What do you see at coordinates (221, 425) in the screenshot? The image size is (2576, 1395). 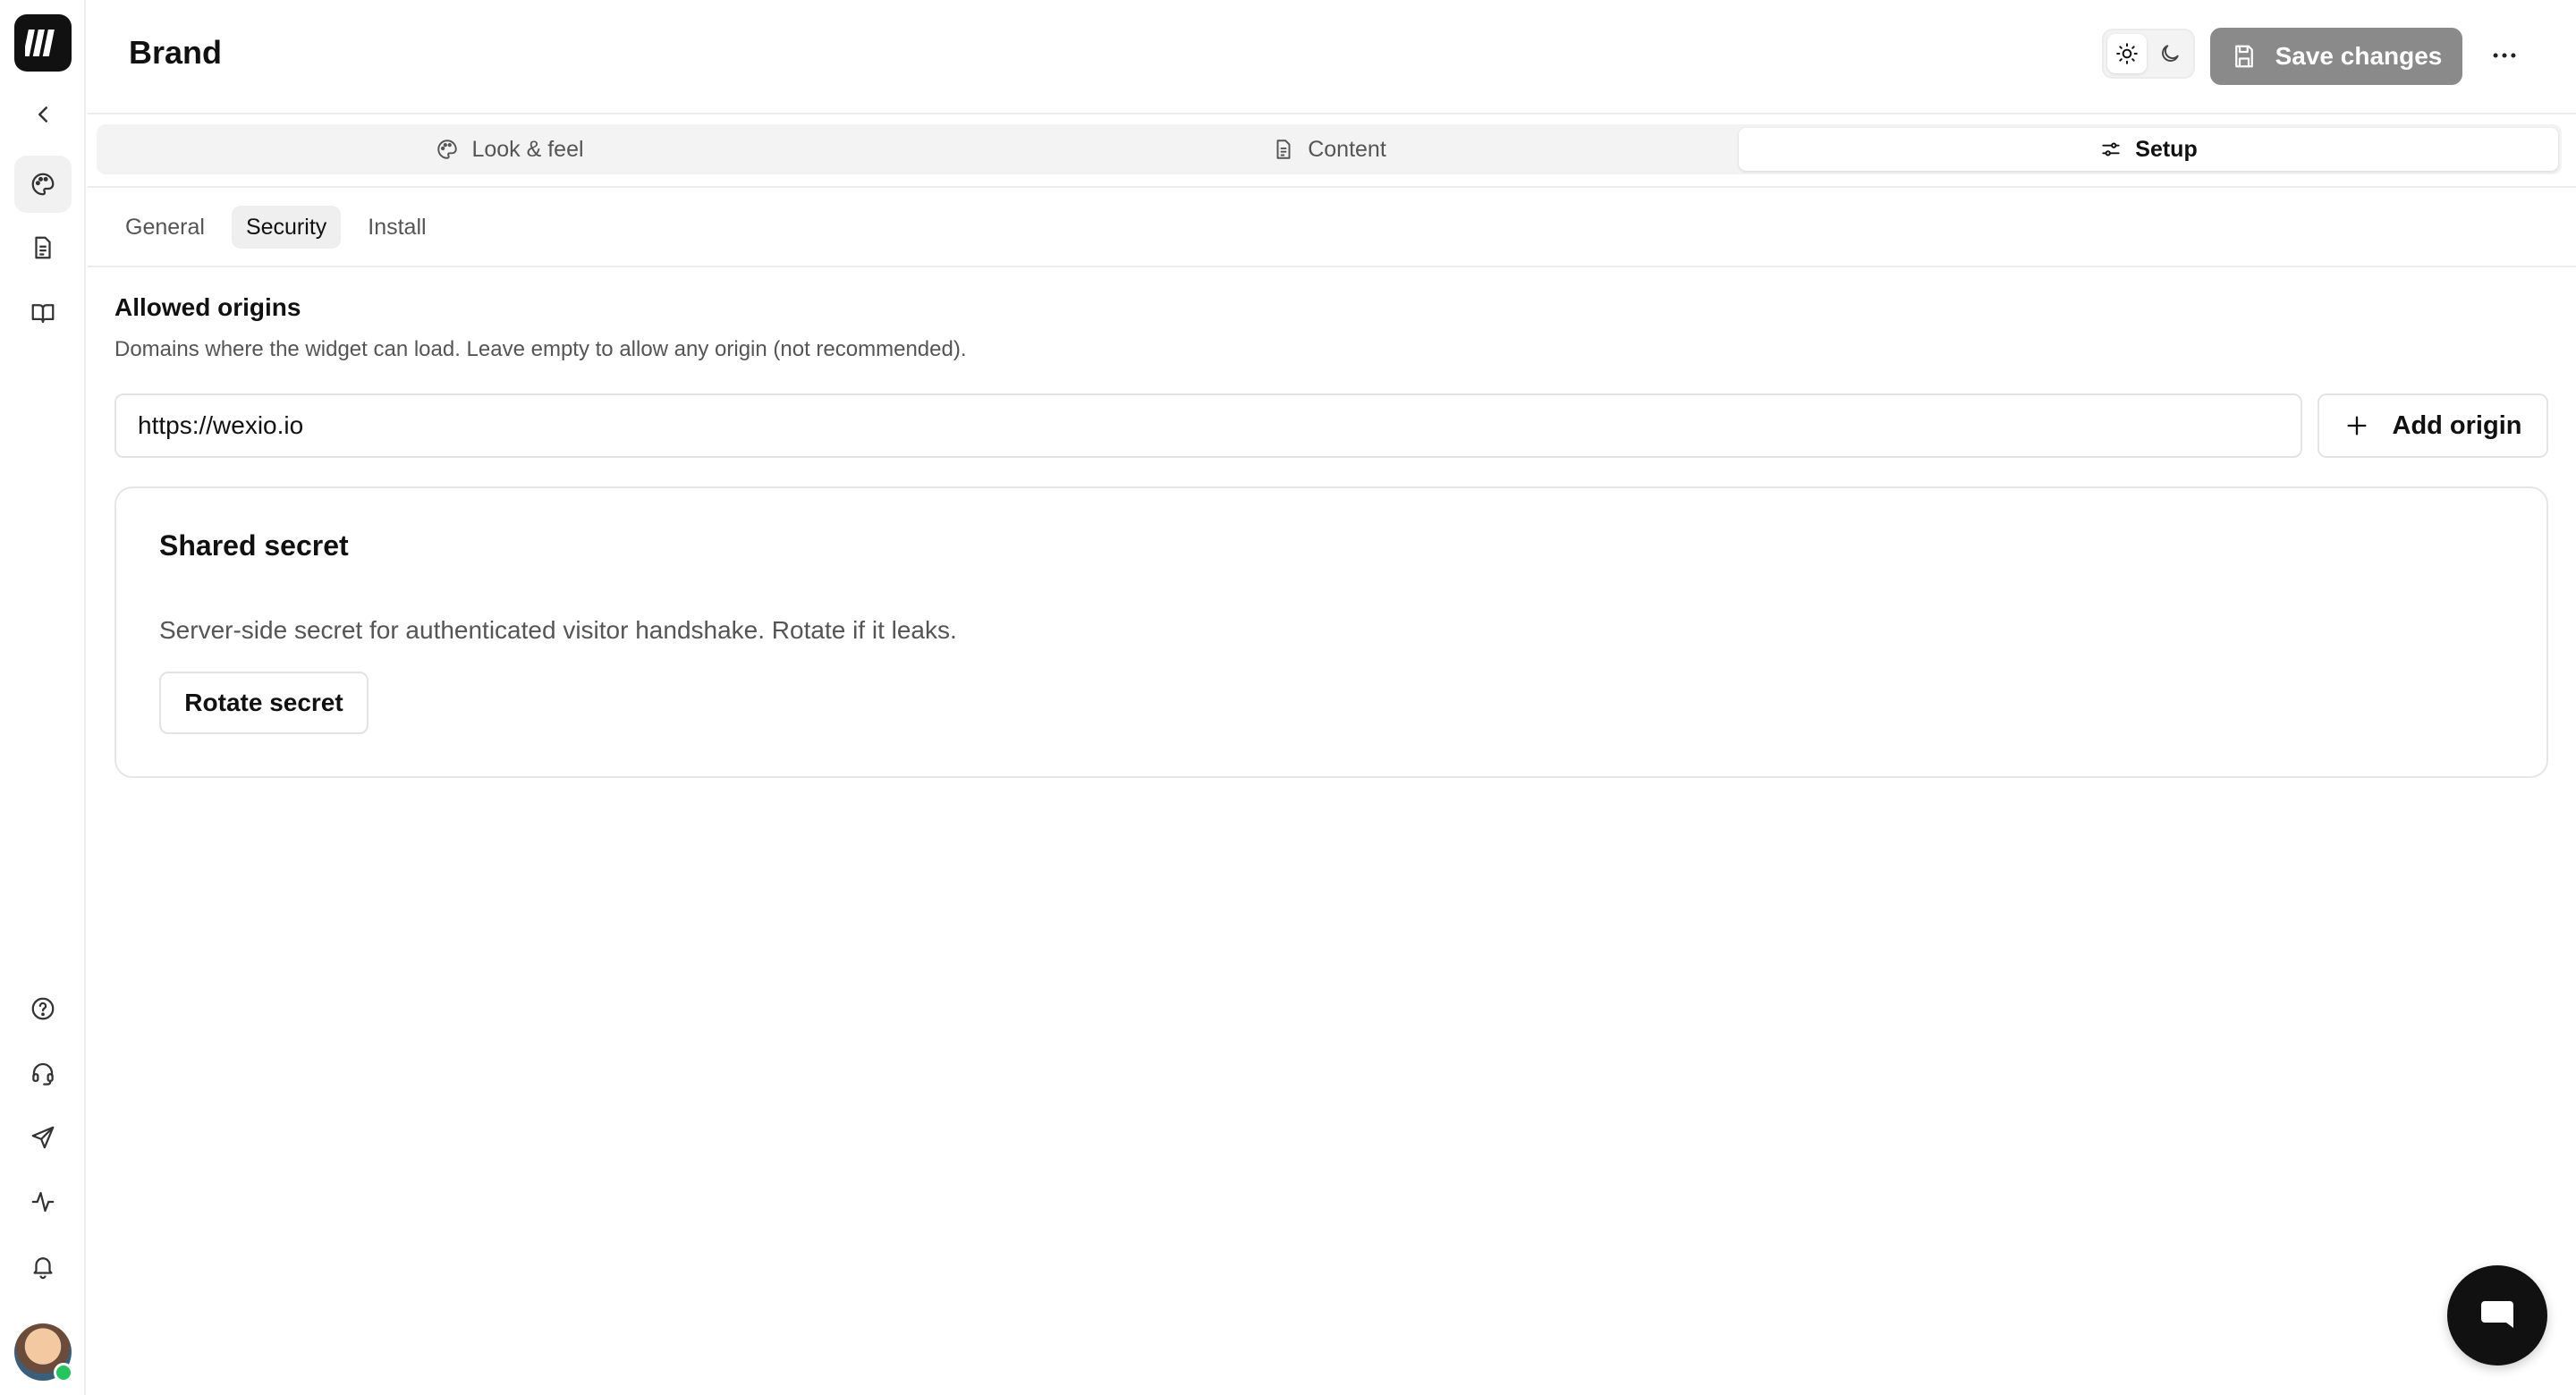 I see `origin-input-value: https://wexio.io` at bounding box center [221, 425].